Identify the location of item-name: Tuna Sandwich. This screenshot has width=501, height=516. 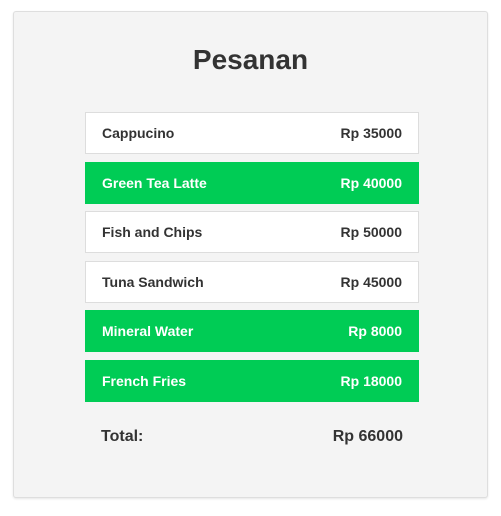
(153, 281).